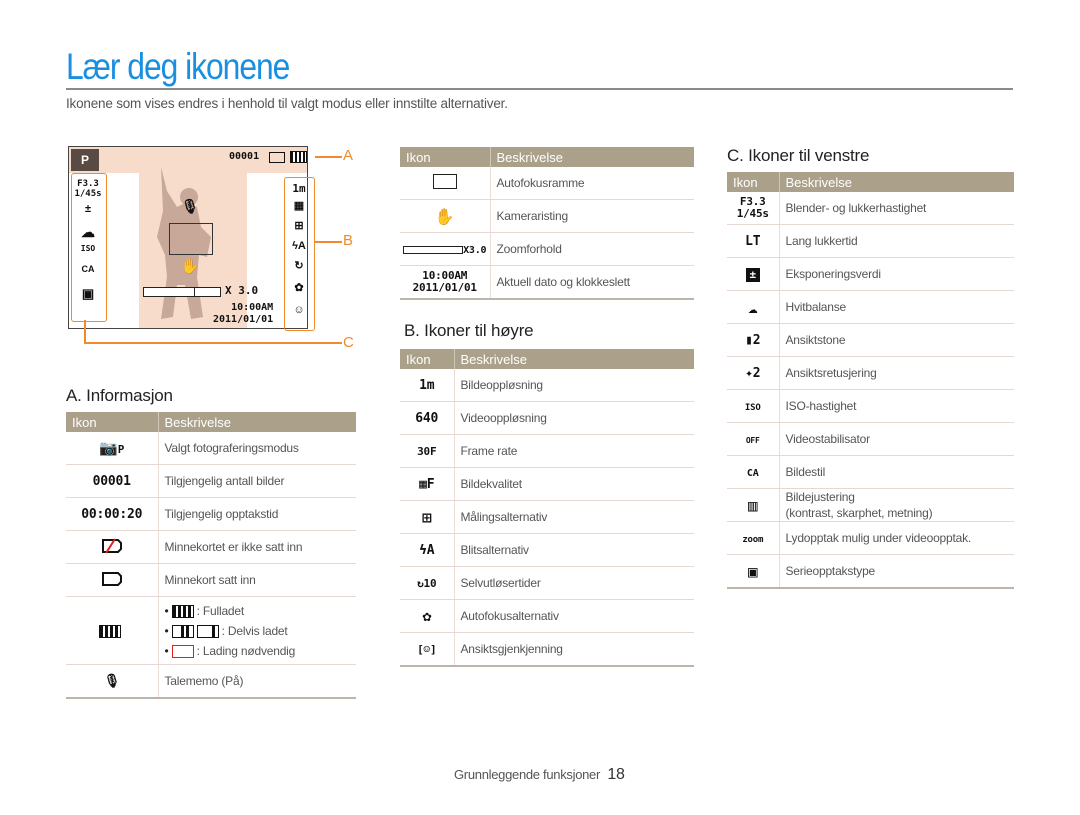 The image size is (1080, 815). Describe the element at coordinates (870, 472) in the screenshot. I see `table-row: CA Bildestil` at that location.